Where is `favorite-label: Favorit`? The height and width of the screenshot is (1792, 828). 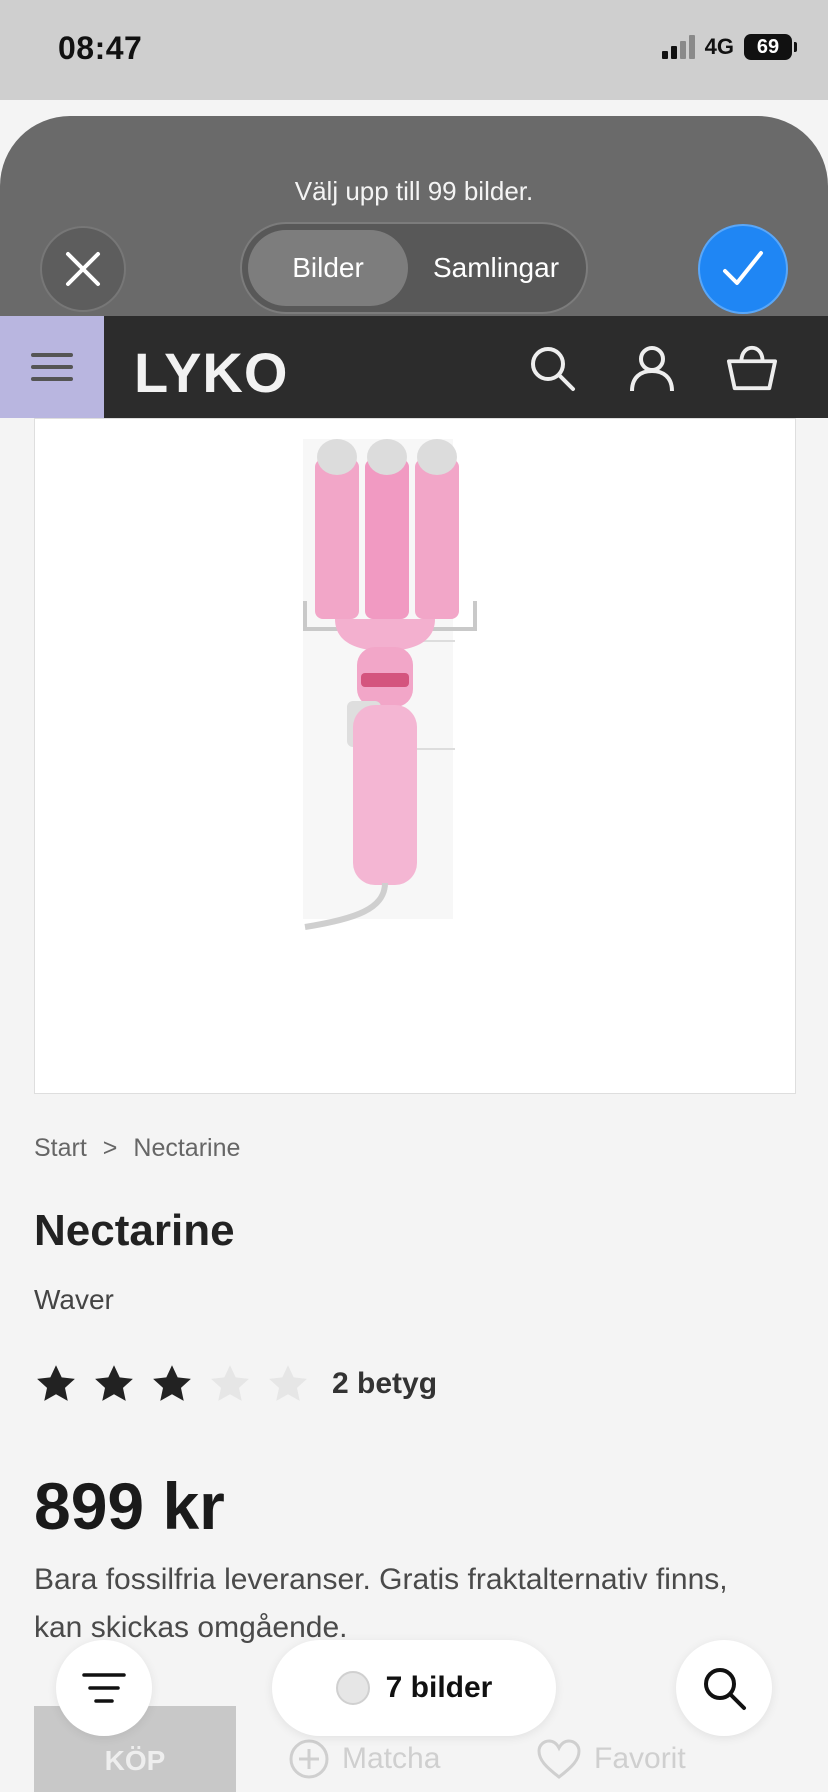 favorite-label: Favorit is located at coordinates (640, 1758).